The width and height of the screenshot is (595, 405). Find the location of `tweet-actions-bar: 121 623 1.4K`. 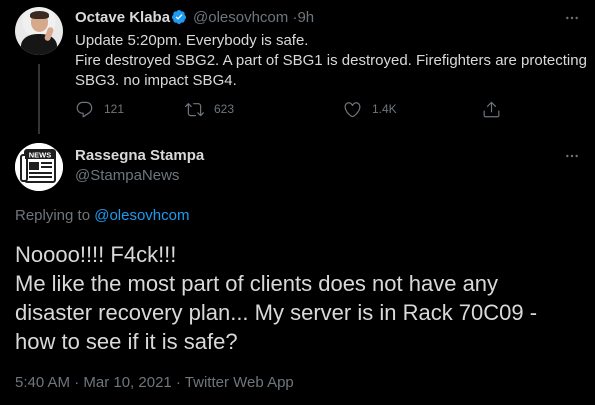

tweet-actions-bar: 121 623 1.4K is located at coordinates (290, 109).